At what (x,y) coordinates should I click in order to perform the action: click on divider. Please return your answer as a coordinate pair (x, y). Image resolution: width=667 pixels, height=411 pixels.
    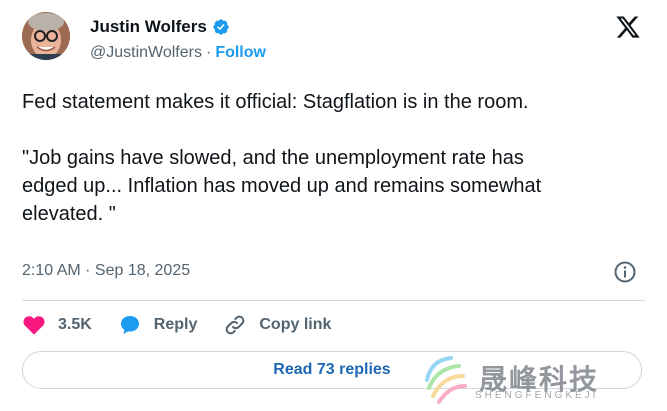
    Looking at the image, I should click on (333, 300).